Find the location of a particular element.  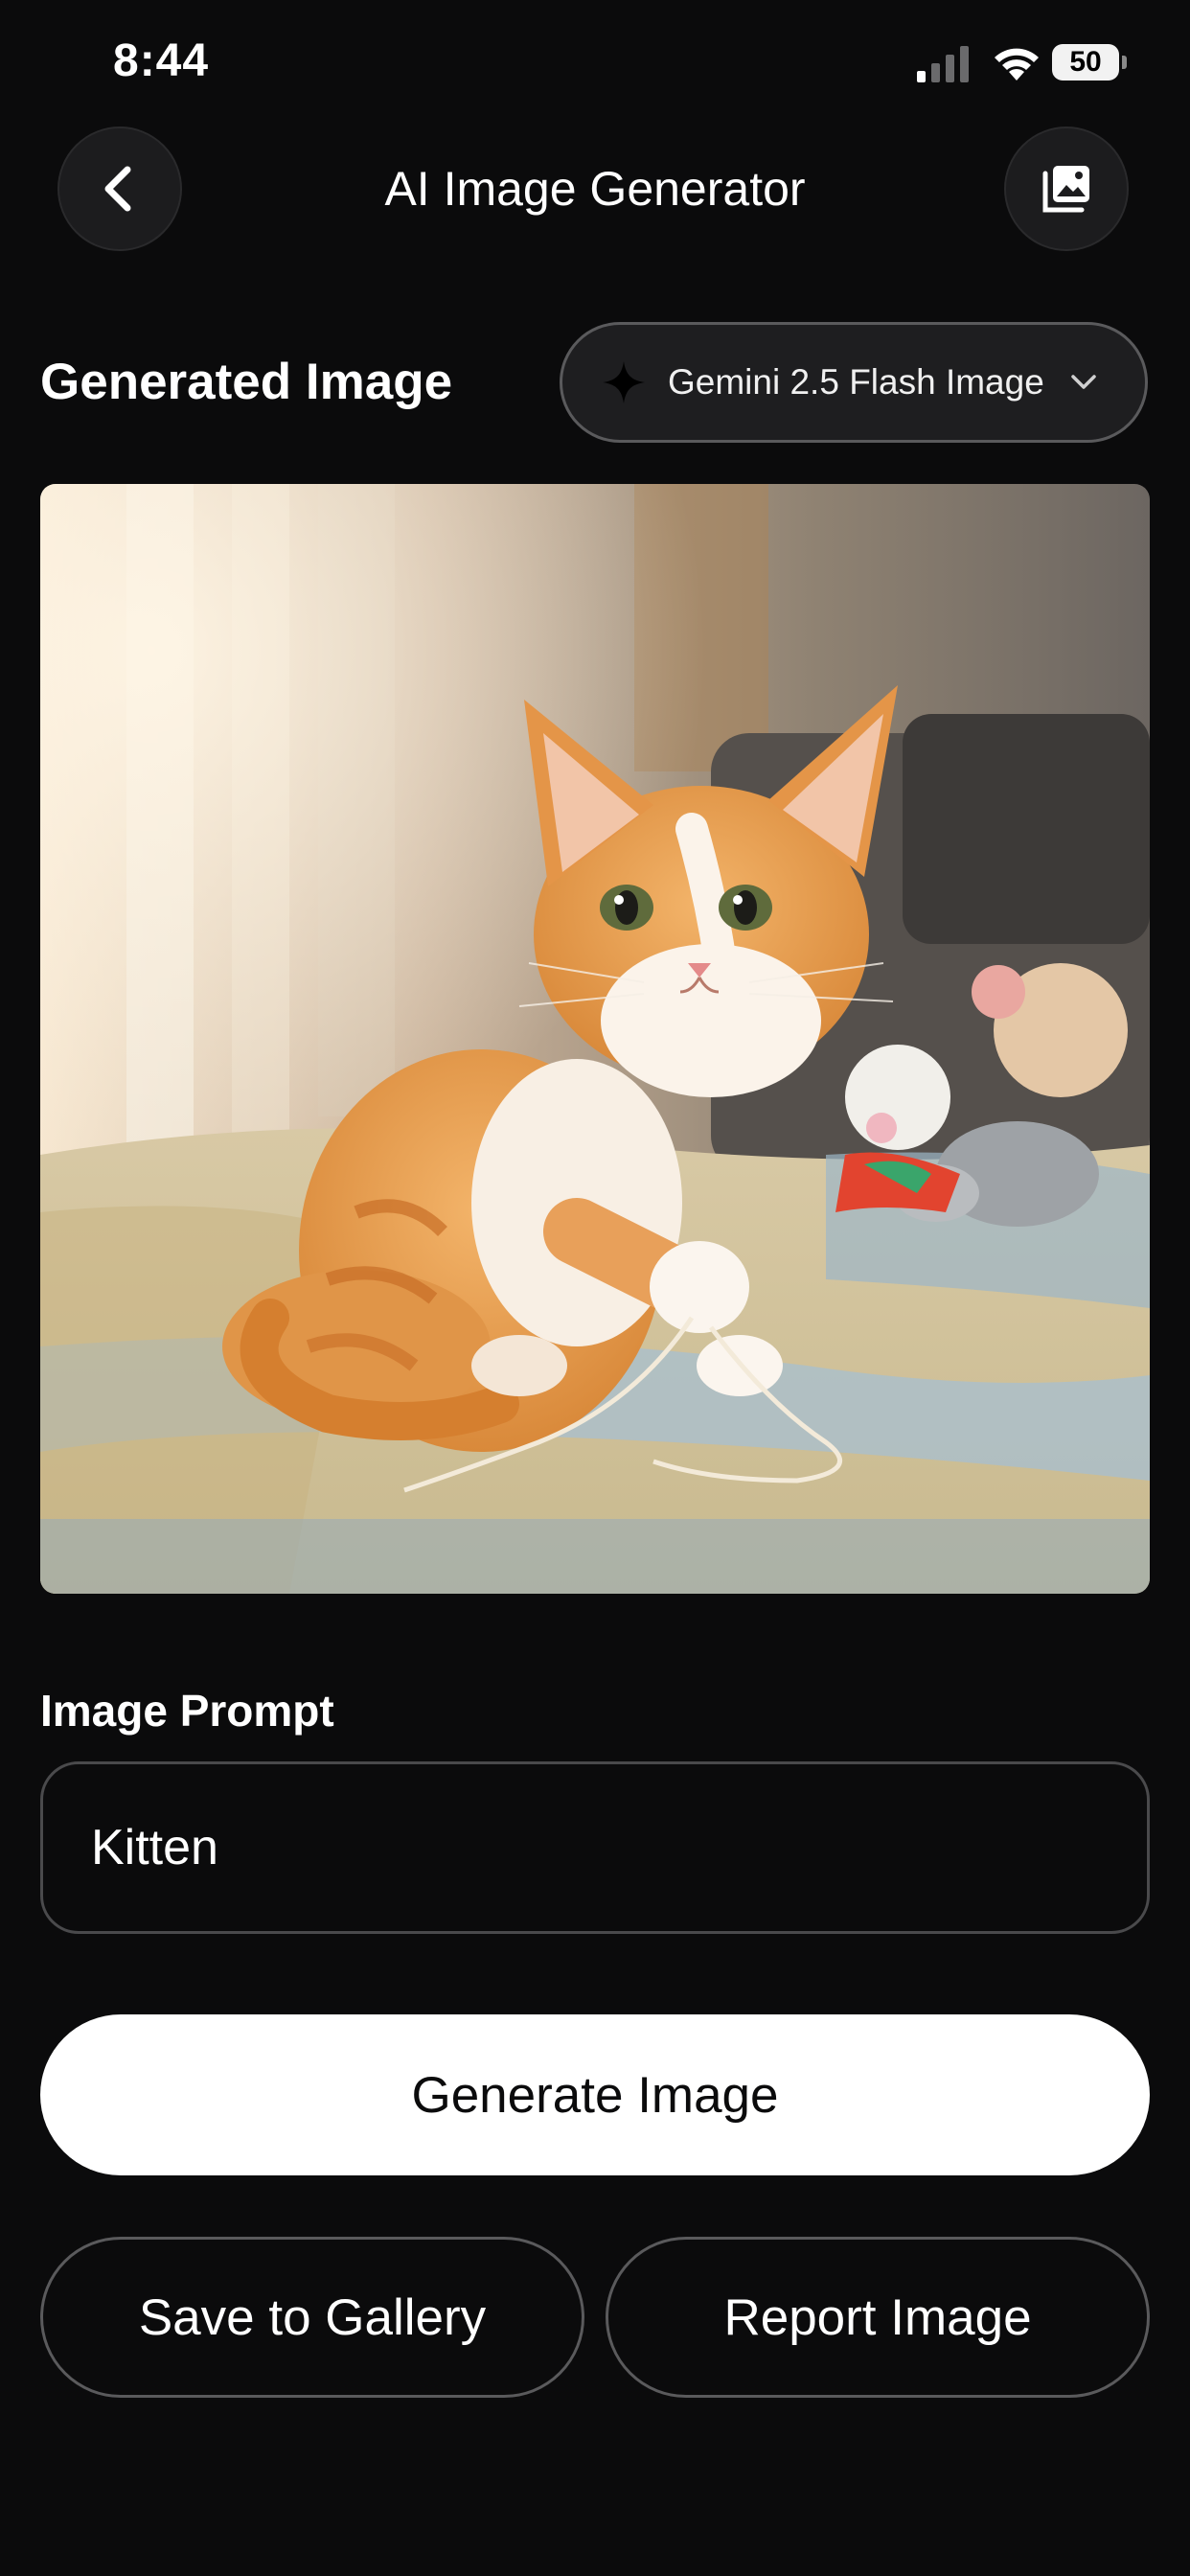

image-prompt-input is located at coordinates (595, 1847).